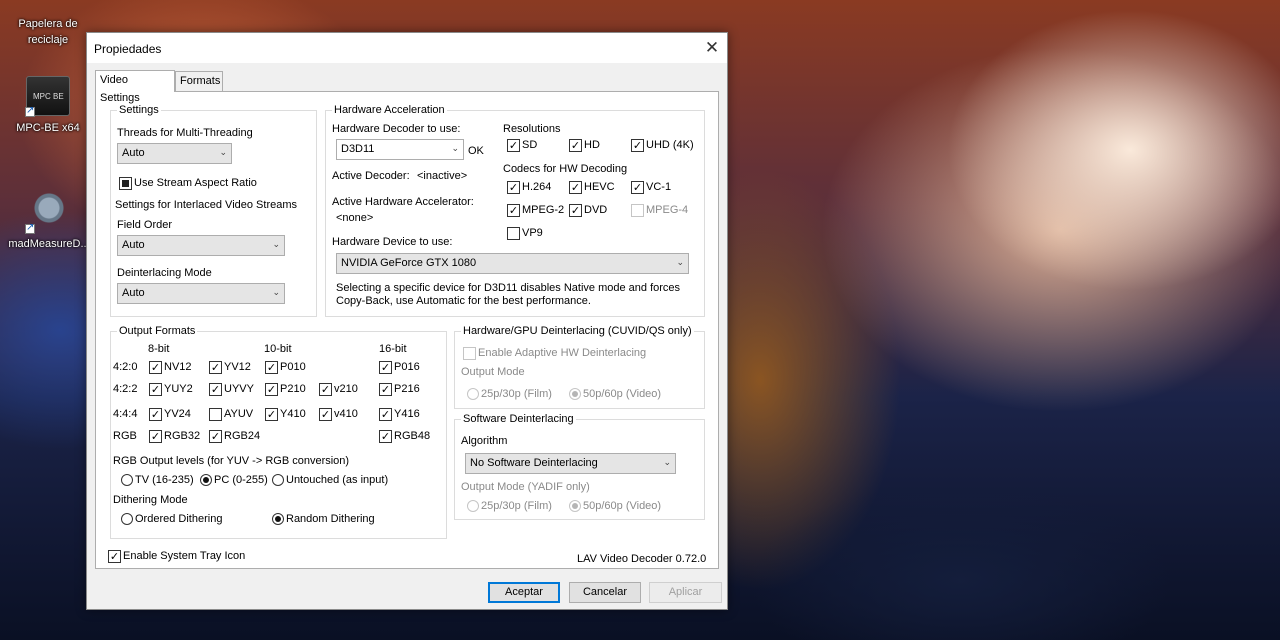 The image size is (1280, 640). I want to click on stream-aspect-checkbox: Use Stream Aspect Ratio, so click(188, 183).